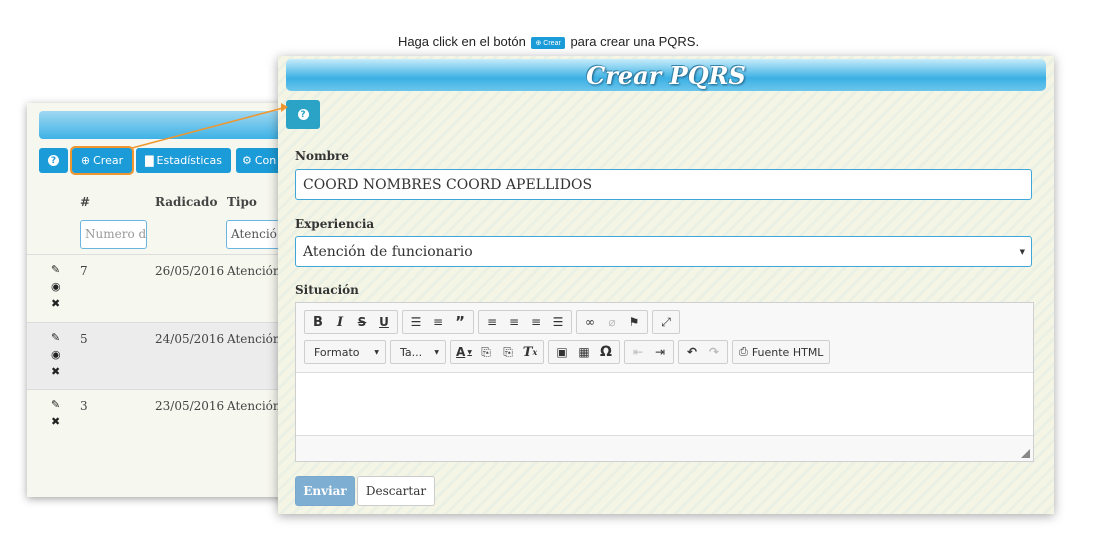 Image resolution: width=1097 pixels, height=560 pixels. I want to click on callout-line, so click(207, 128).